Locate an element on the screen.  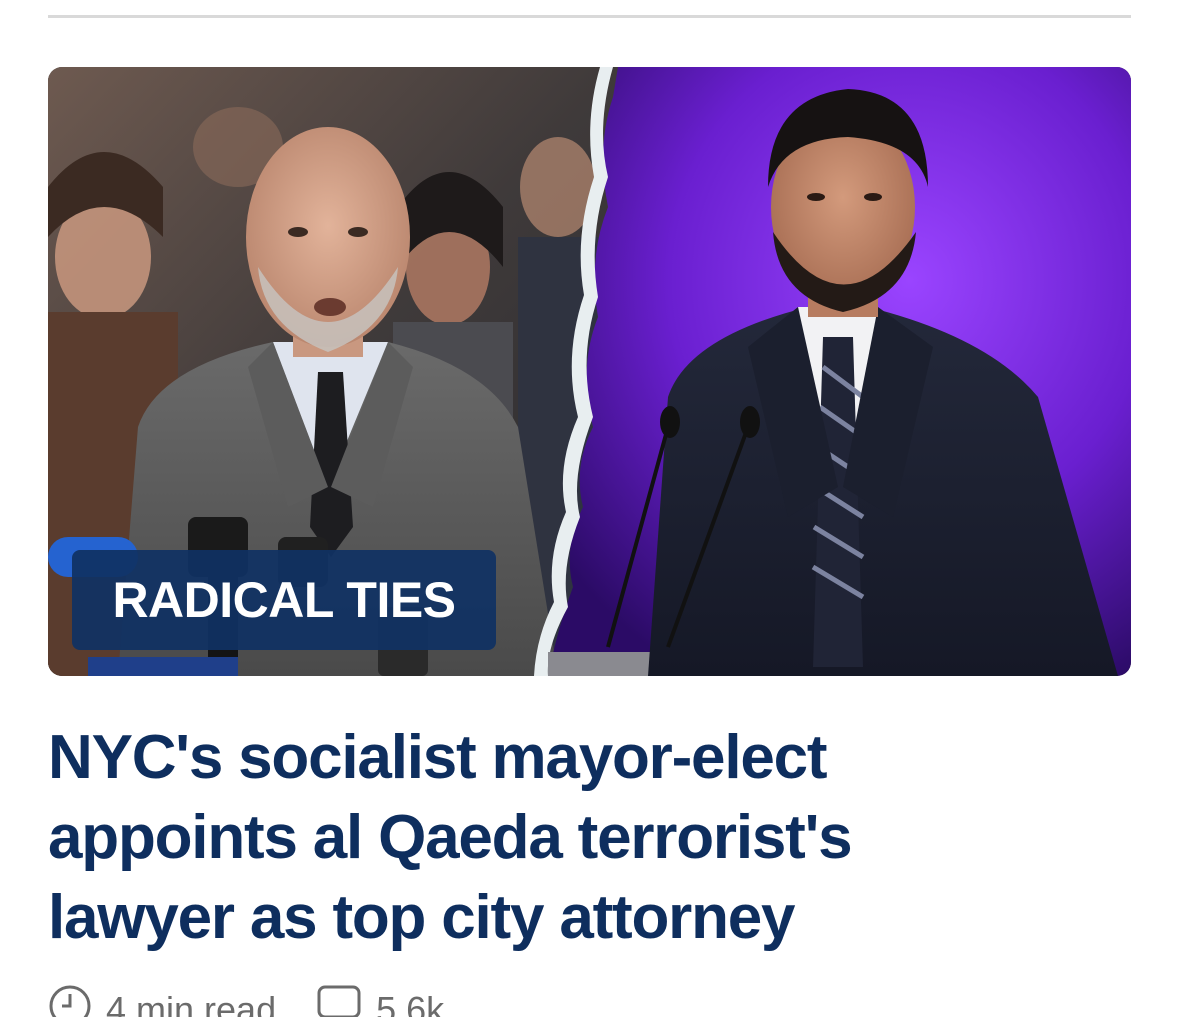
category-badge-label: RADICAL TIES is located at coordinates (284, 600).